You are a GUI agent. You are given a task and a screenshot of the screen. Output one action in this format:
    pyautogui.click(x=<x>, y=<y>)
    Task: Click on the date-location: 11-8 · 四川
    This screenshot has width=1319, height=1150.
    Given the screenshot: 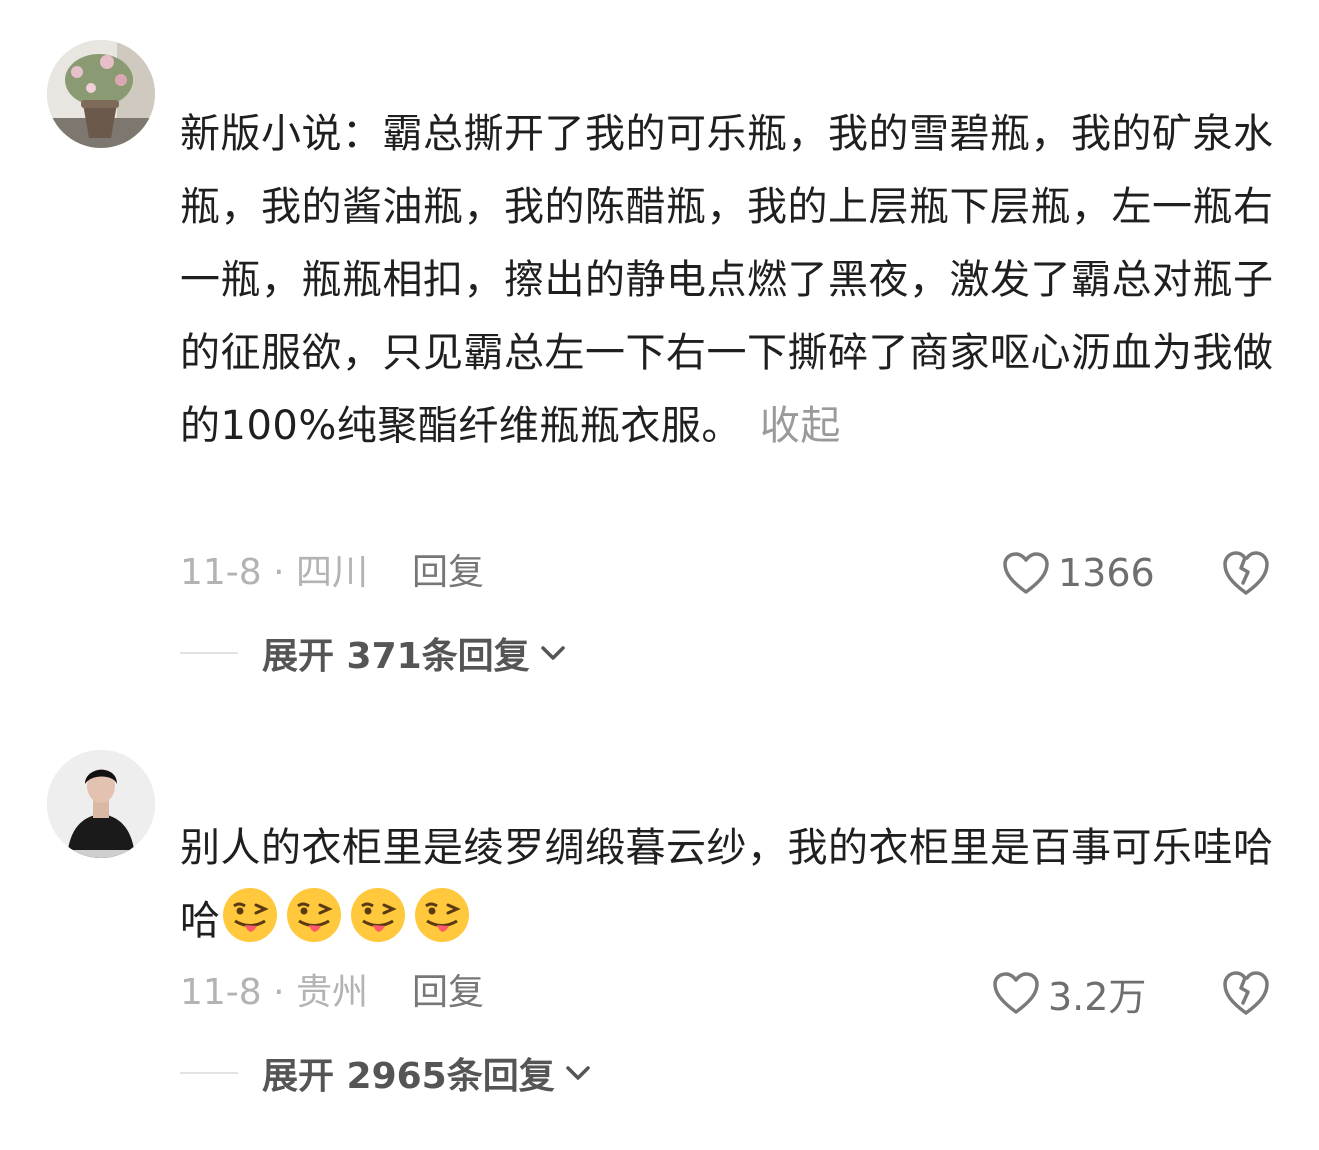 What is the action you would take?
    pyautogui.click(x=274, y=572)
    